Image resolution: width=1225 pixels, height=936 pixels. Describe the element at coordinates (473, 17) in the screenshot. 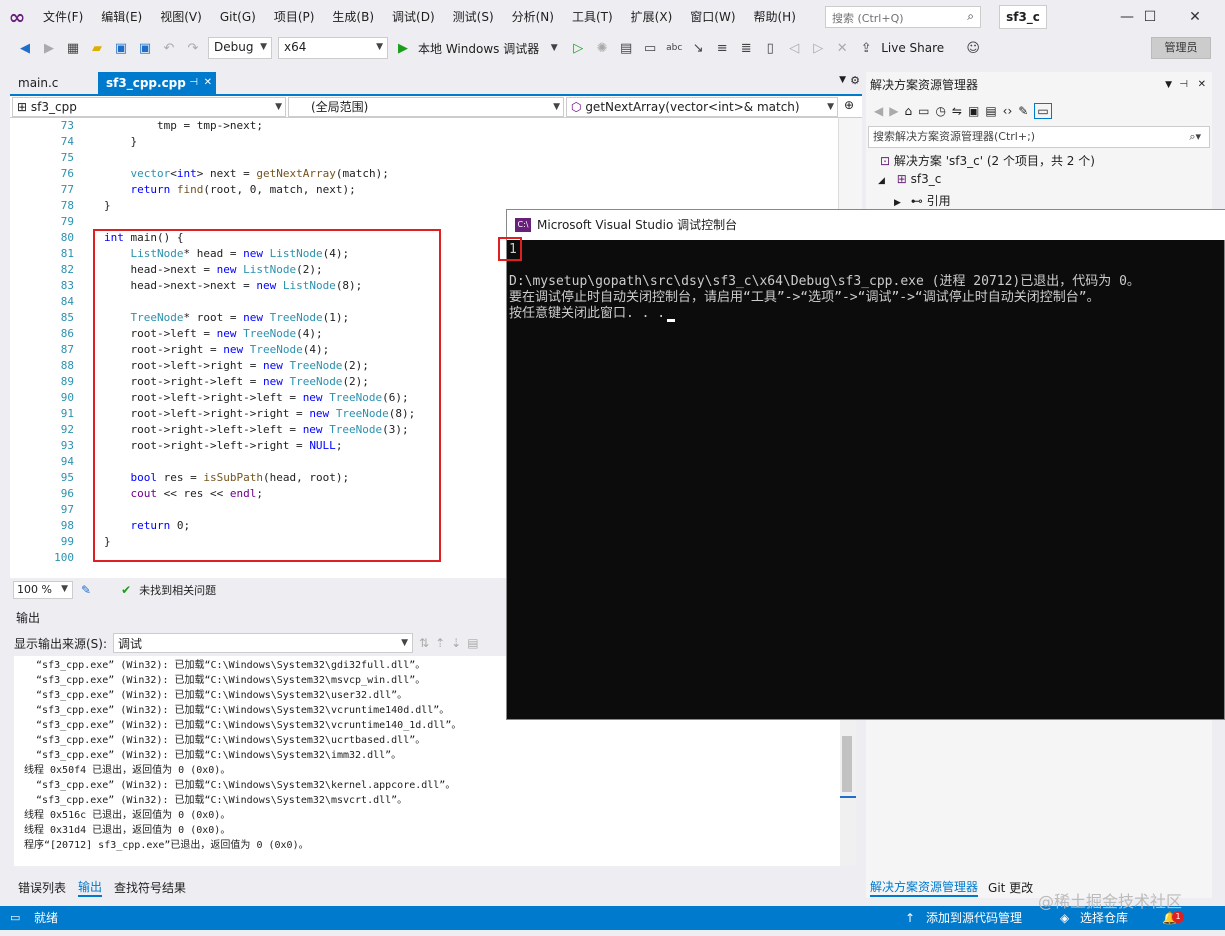

I see `menu-item: 测试(S)` at that location.